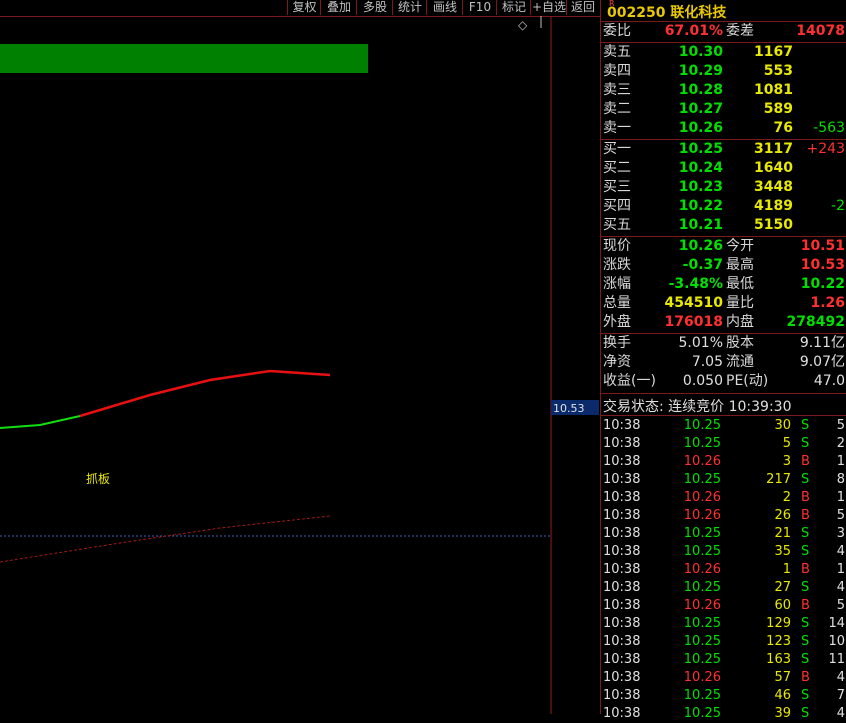 The image size is (846, 723). Describe the element at coordinates (825, 149) in the screenshot. I see `bid-change: +243` at that location.